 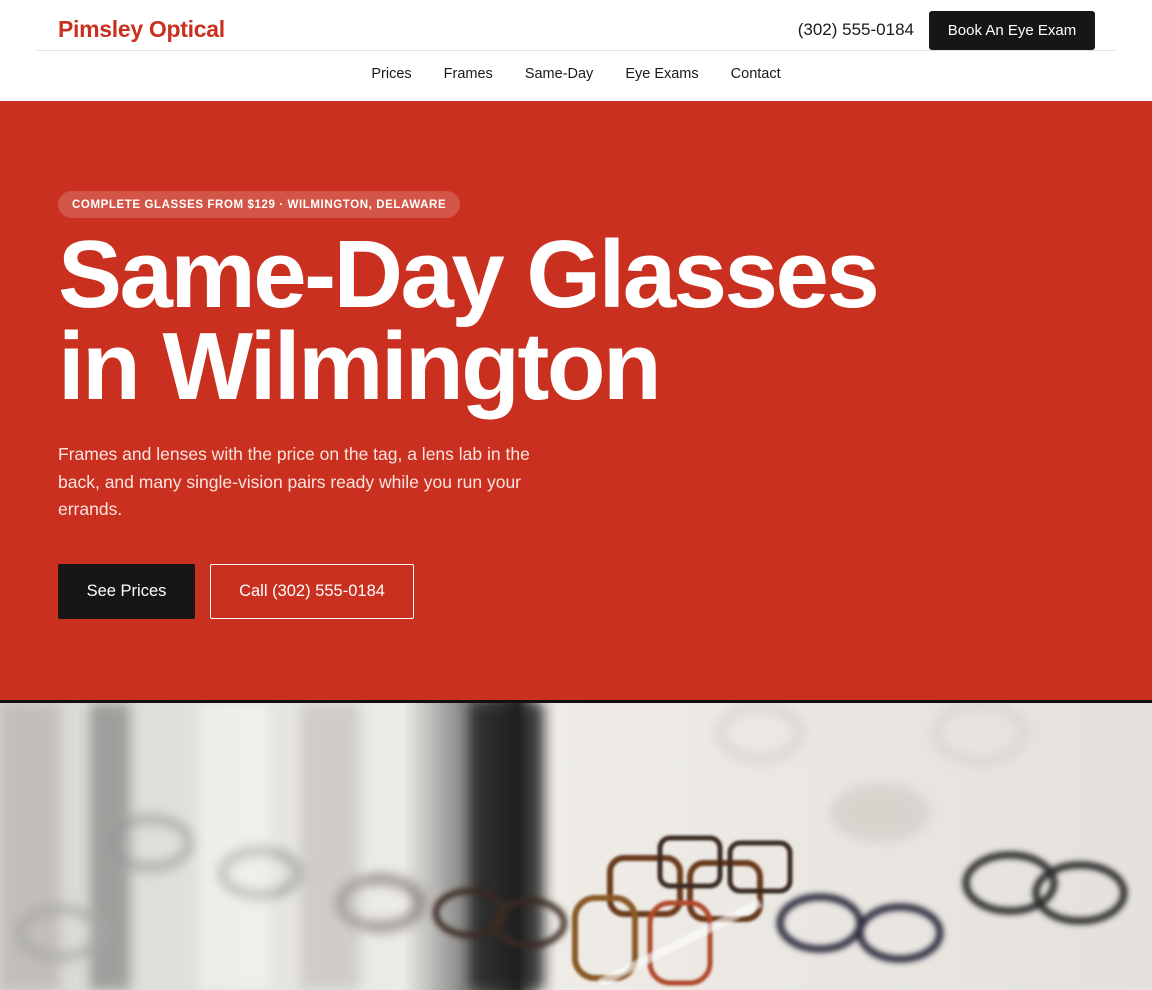 I want to click on hero-headline-line-1: Same-Day Glasses, so click(x=469, y=274).